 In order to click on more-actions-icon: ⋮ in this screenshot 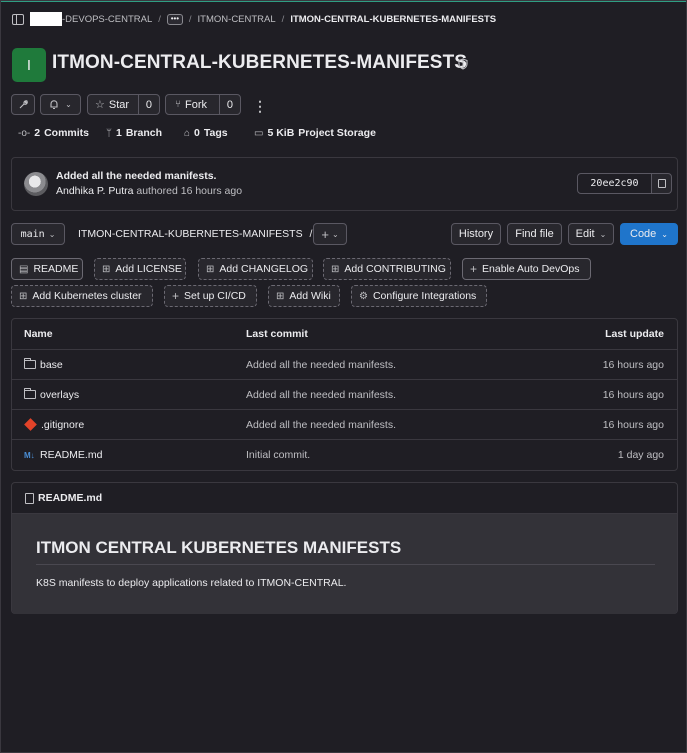, I will do `click(260, 106)`.